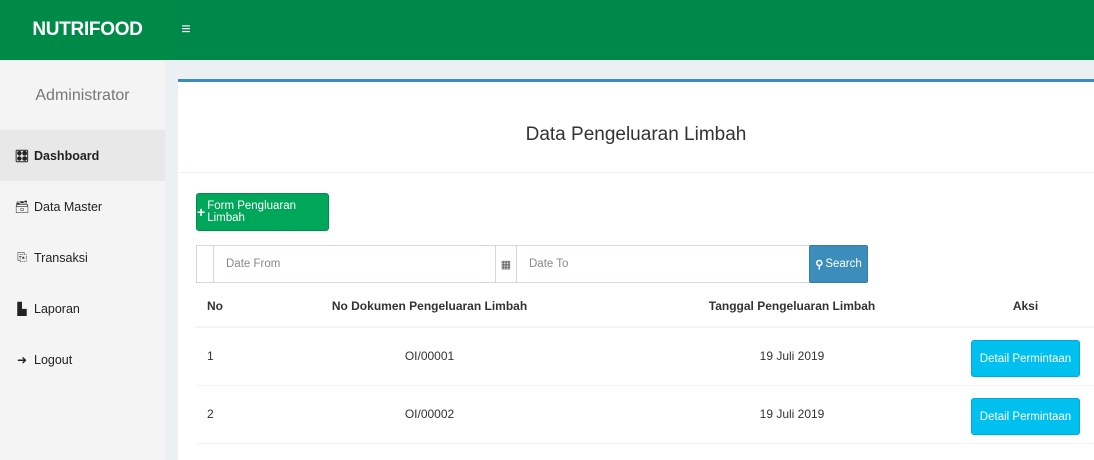  I want to click on column-header-no: No, so click(214, 306).